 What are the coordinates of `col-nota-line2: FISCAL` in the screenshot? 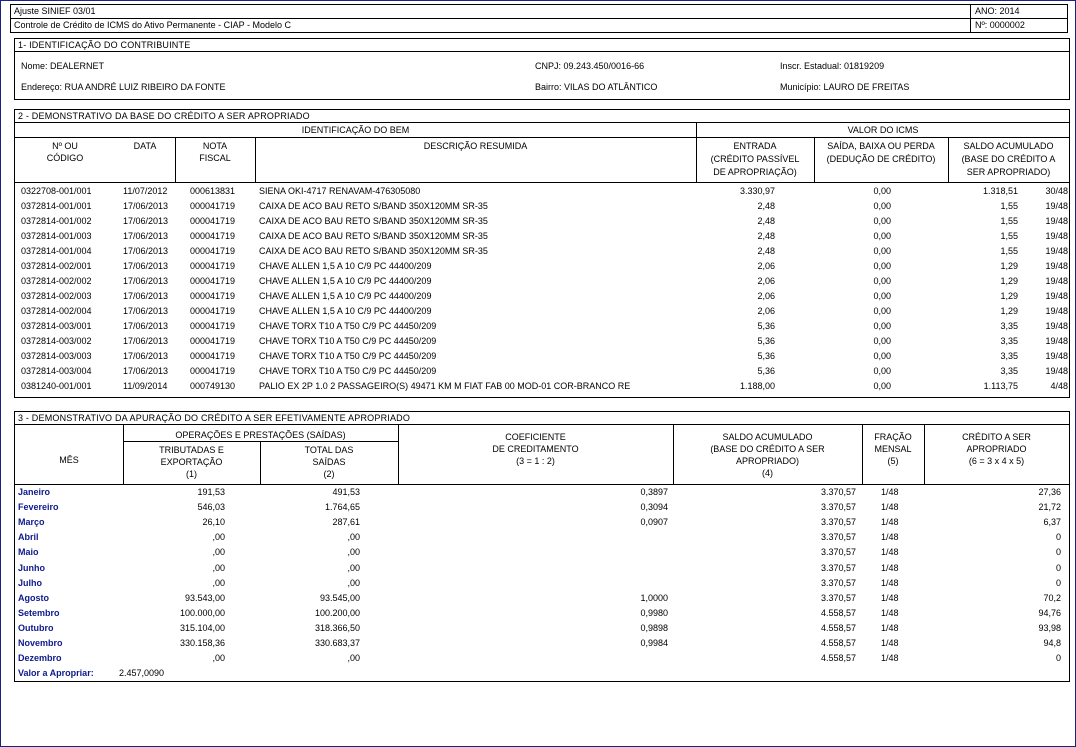 It's located at (215, 158).